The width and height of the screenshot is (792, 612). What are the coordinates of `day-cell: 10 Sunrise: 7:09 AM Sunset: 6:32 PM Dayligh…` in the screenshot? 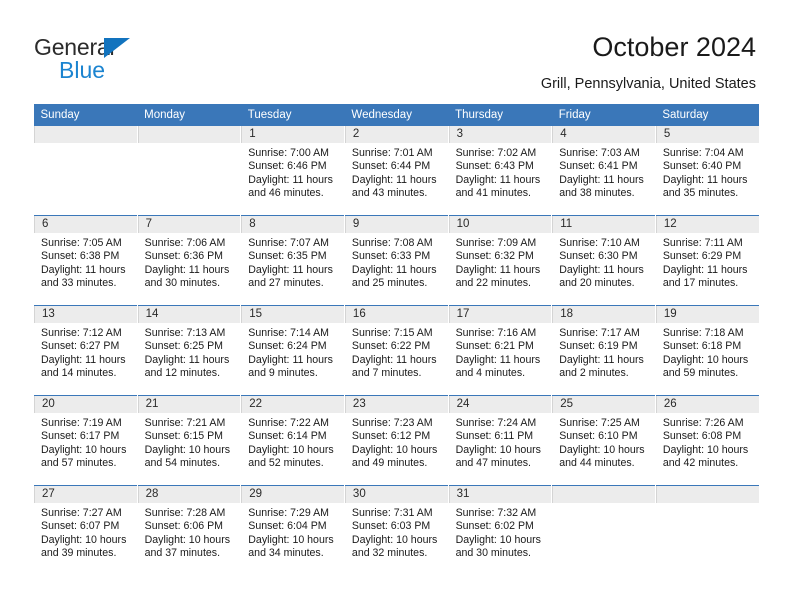 It's located at (499, 260).